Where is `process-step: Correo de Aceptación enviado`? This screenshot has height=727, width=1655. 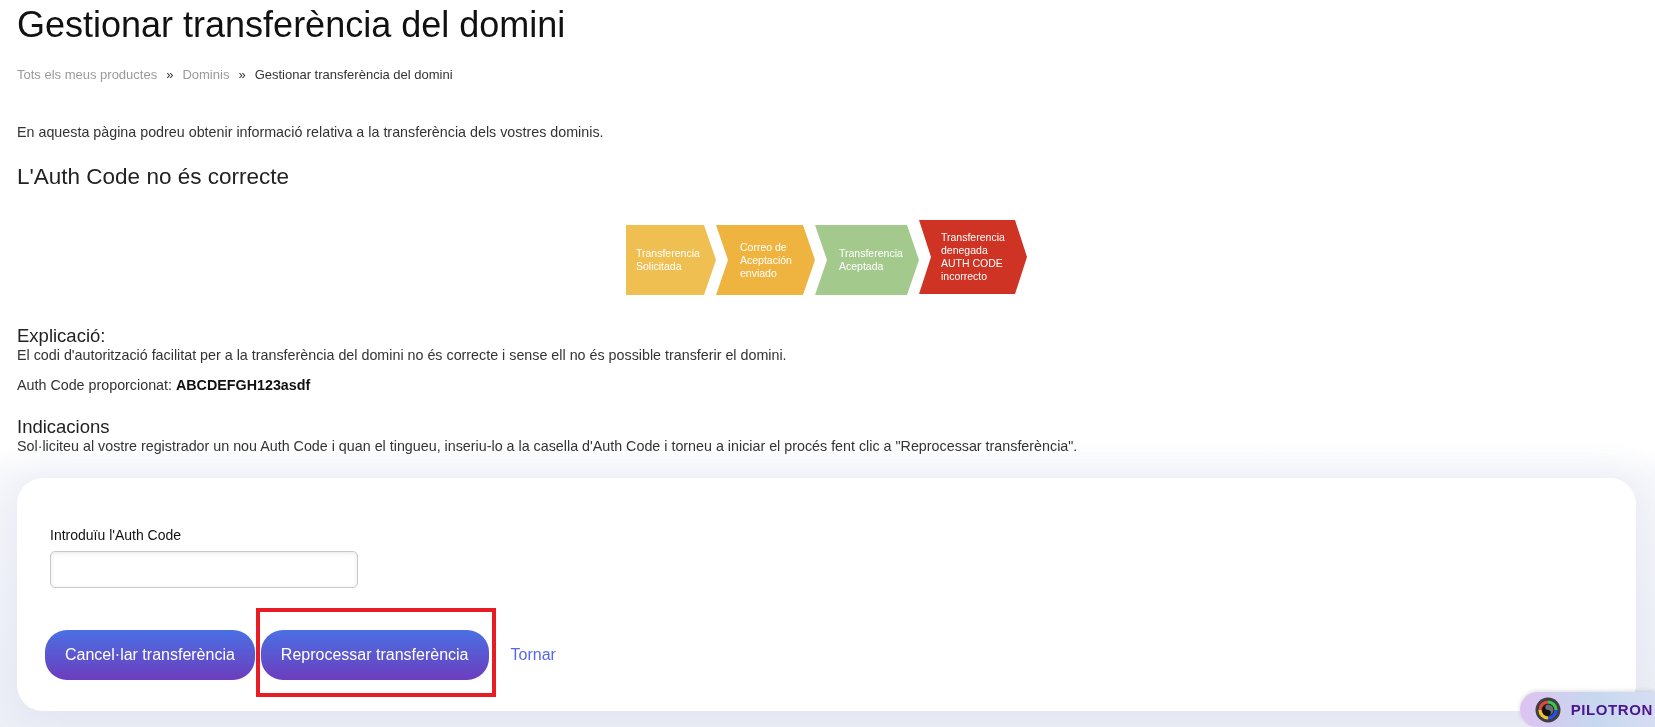
process-step: Correo de Aceptación enviado is located at coordinates (765, 260).